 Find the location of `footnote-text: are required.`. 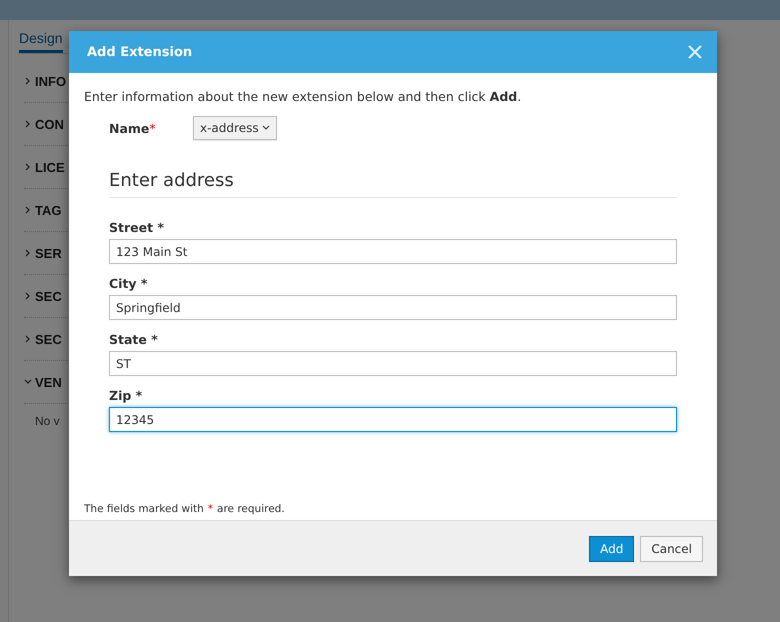

footnote-text: are required. is located at coordinates (251, 509).